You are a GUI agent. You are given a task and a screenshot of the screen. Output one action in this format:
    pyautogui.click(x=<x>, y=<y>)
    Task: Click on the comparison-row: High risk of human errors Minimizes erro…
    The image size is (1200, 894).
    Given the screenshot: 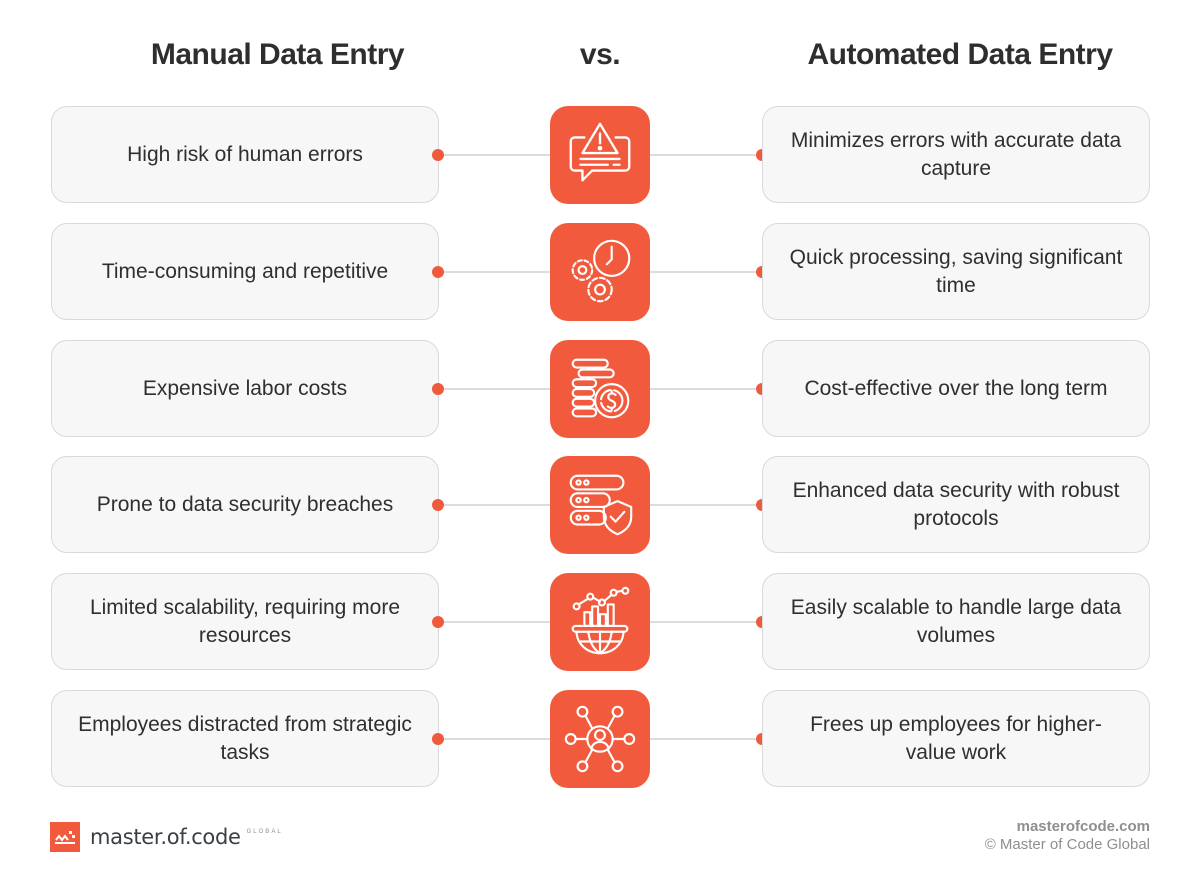 What is the action you would take?
    pyautogui.click(x=600, y=155)
    